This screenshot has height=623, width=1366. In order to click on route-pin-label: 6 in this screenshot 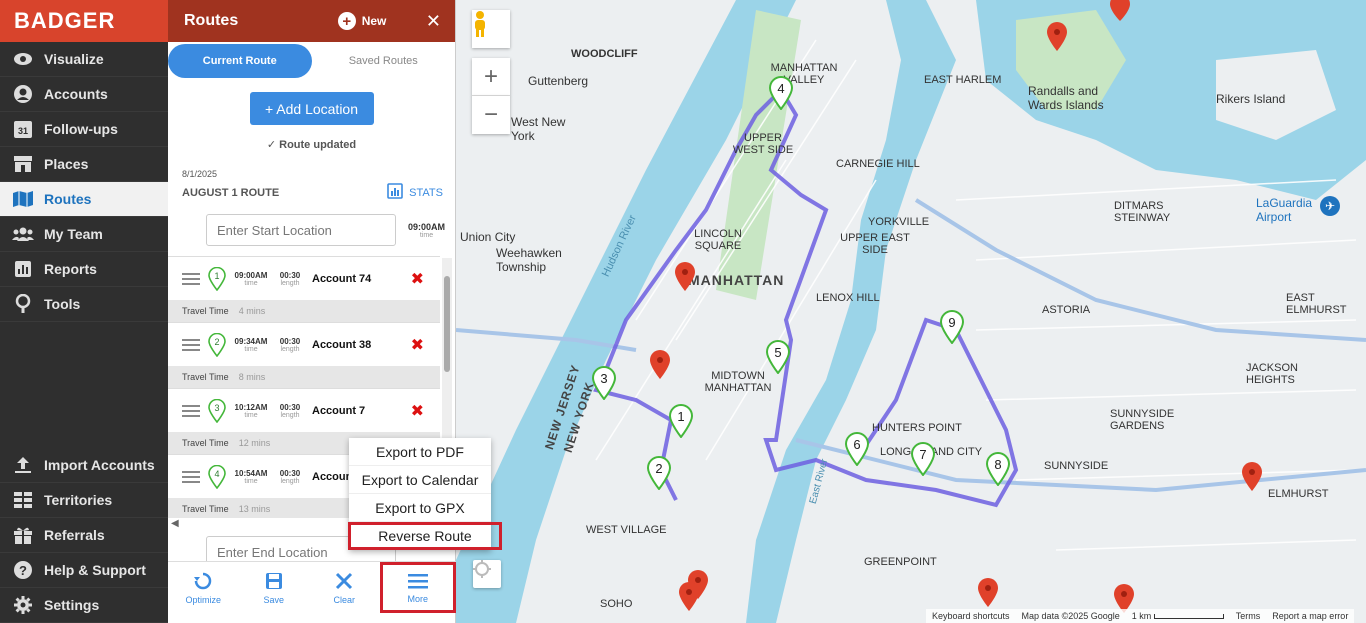, I will do `click(856, 444)`.